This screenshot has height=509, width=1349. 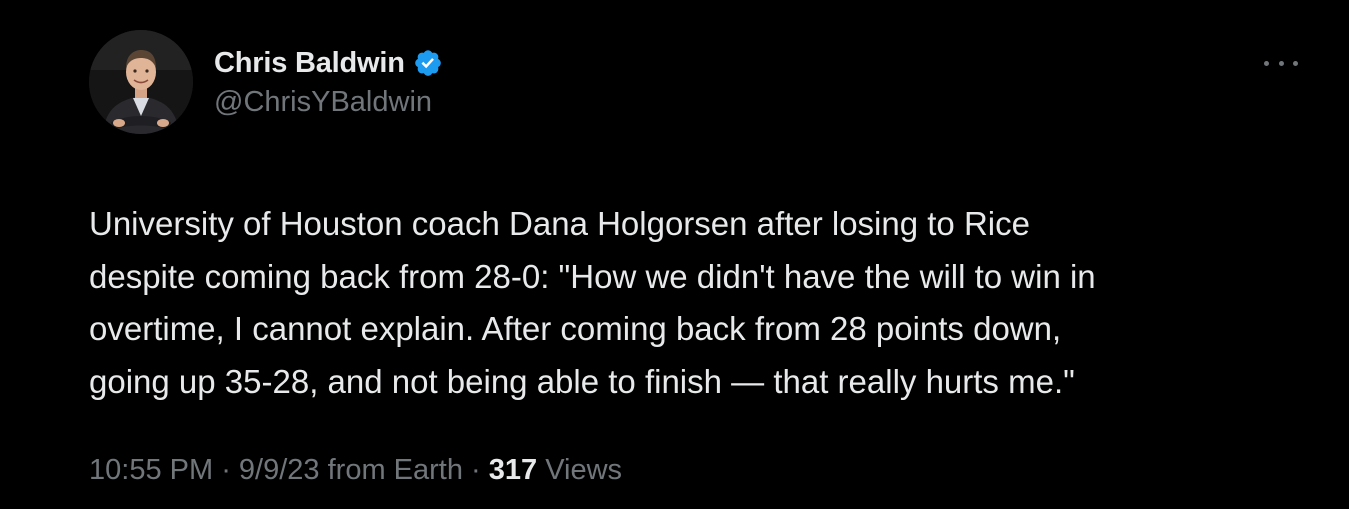 What do you see at coordinates (513, 470) in the screenshot?
I see `views-count: 317` at bounding box center [513, 470].